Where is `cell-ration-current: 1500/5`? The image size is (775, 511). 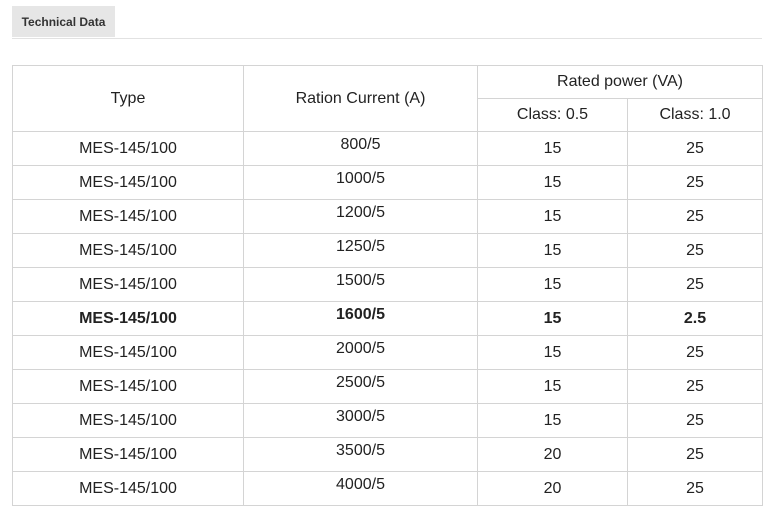
cell-ration-current: 1500/5 is located at coordinates (360, 280).